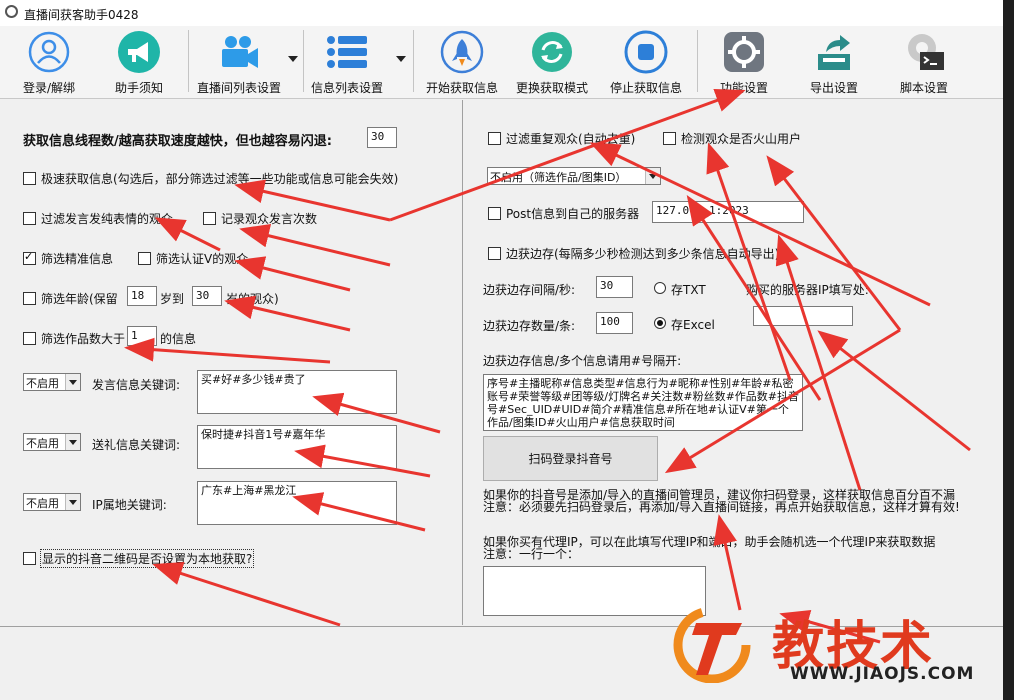  Describe the element at coordinates (660, 288) in the screenshot. I see `txt-radio` at that location.